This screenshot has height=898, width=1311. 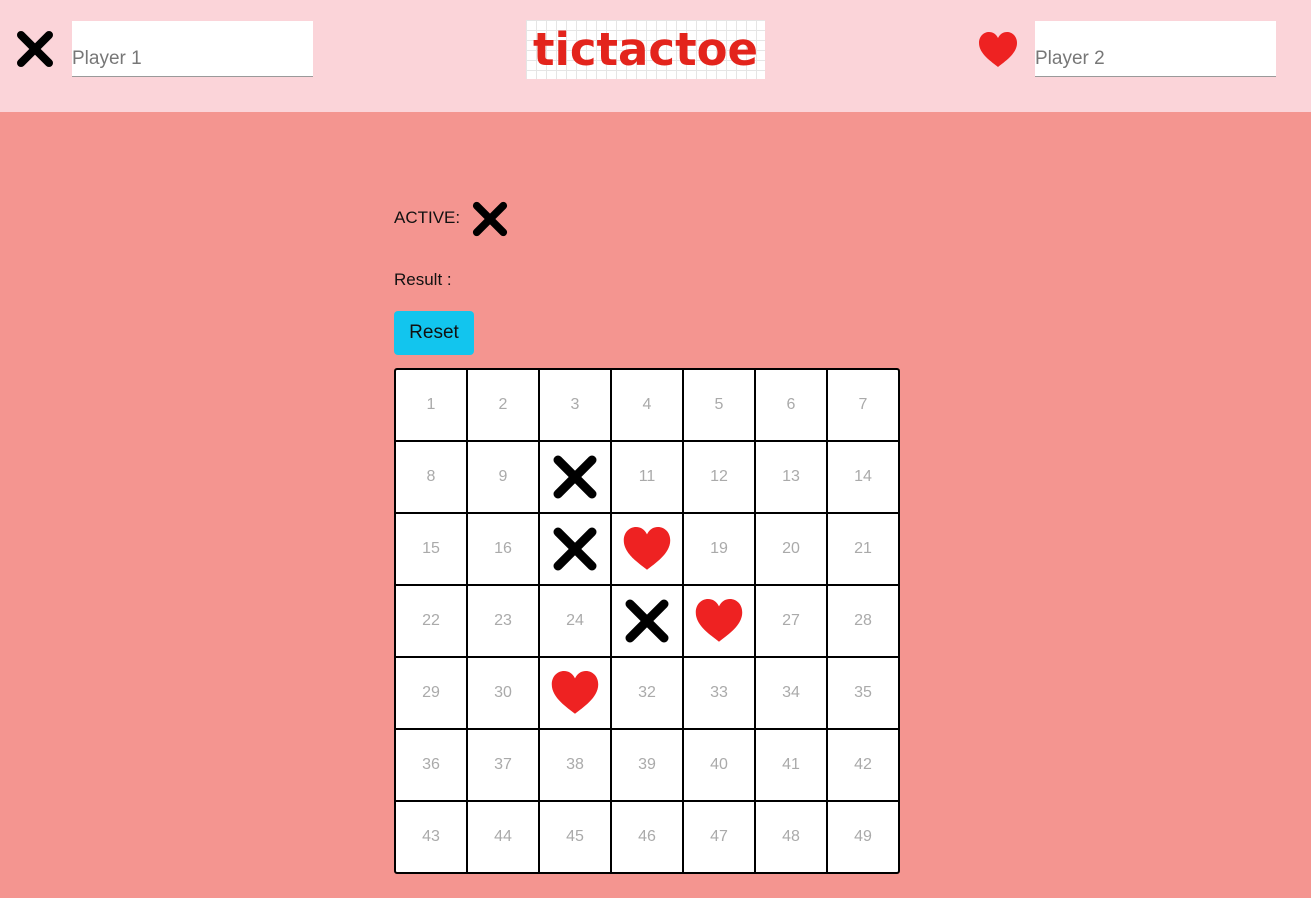 I want to click on board-cell: 15, so click(x=431, y=549).